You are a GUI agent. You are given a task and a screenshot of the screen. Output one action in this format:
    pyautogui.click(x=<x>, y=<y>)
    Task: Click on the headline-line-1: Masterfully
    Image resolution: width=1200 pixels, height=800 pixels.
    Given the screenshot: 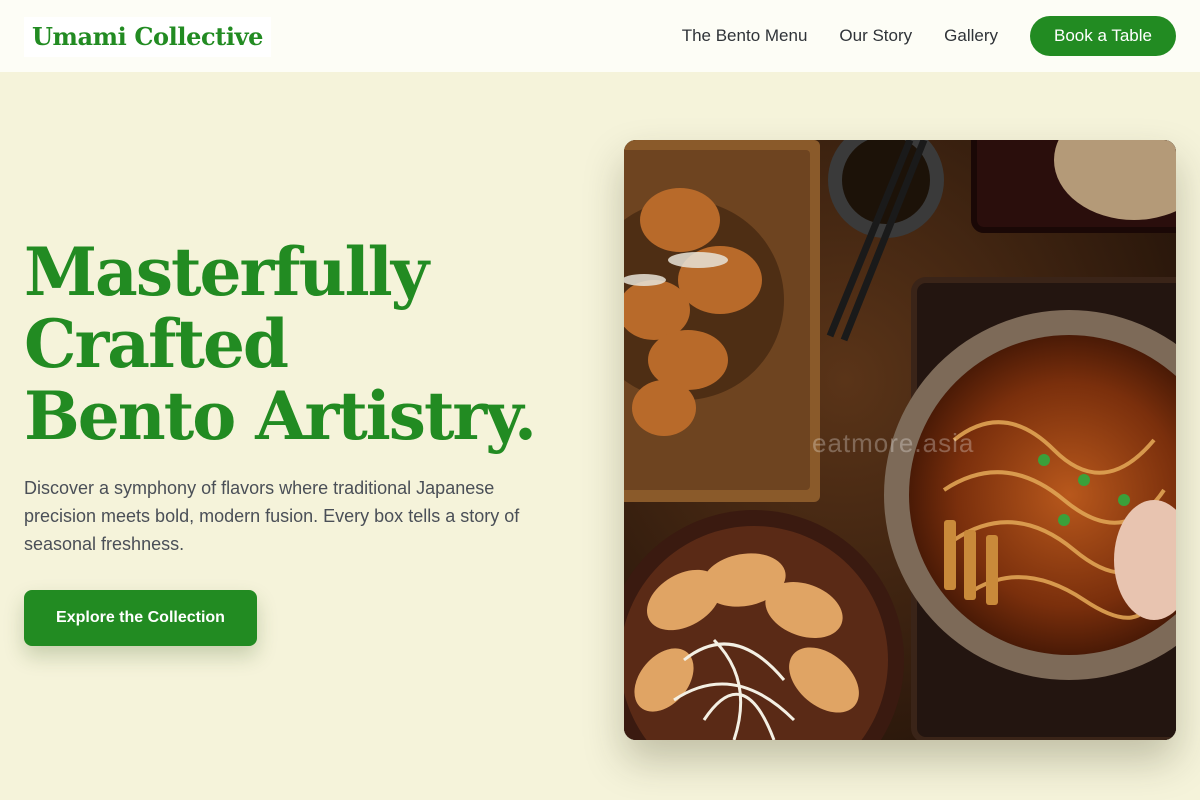 What is the action you would take?
    pyautogui.click(x=226, y=272)
    